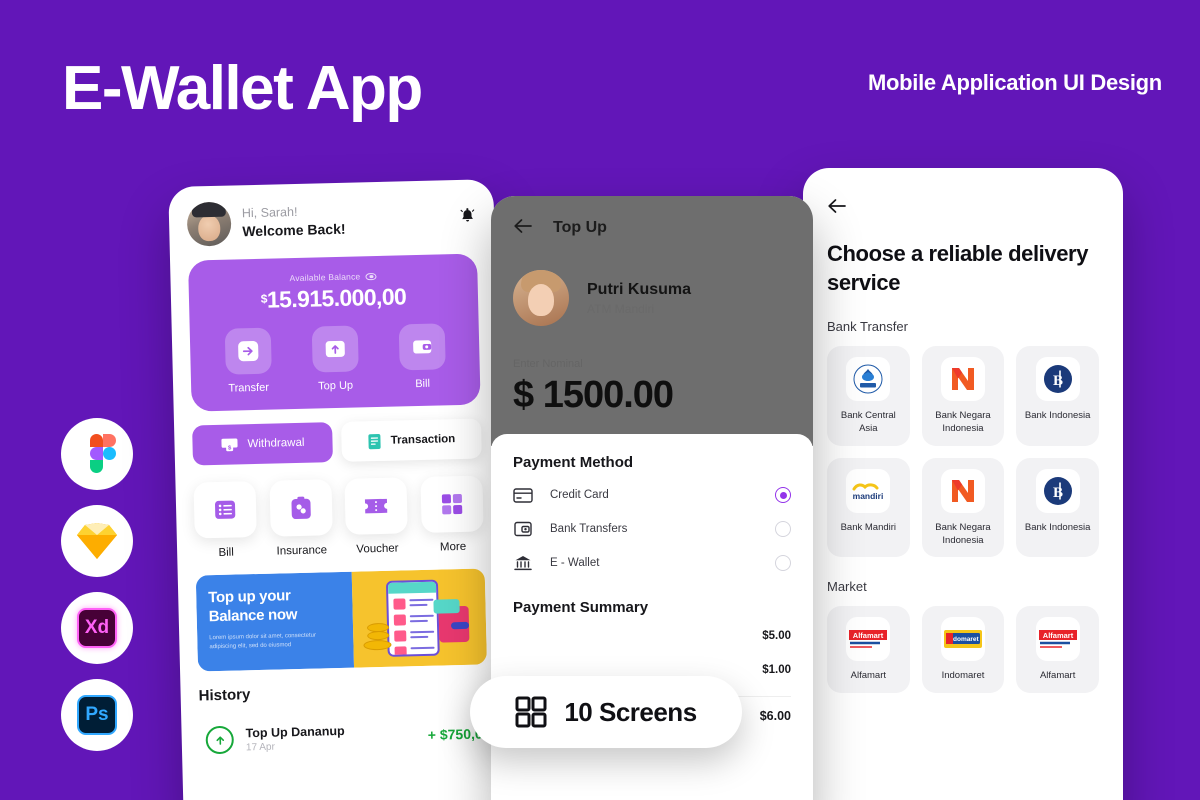 Image resolution: width=1200 pixels, height=800 pixels. Describe the element at coordinates (97, 584) in the screenshot. I see `tool-rail: Xd Ps` at that location.